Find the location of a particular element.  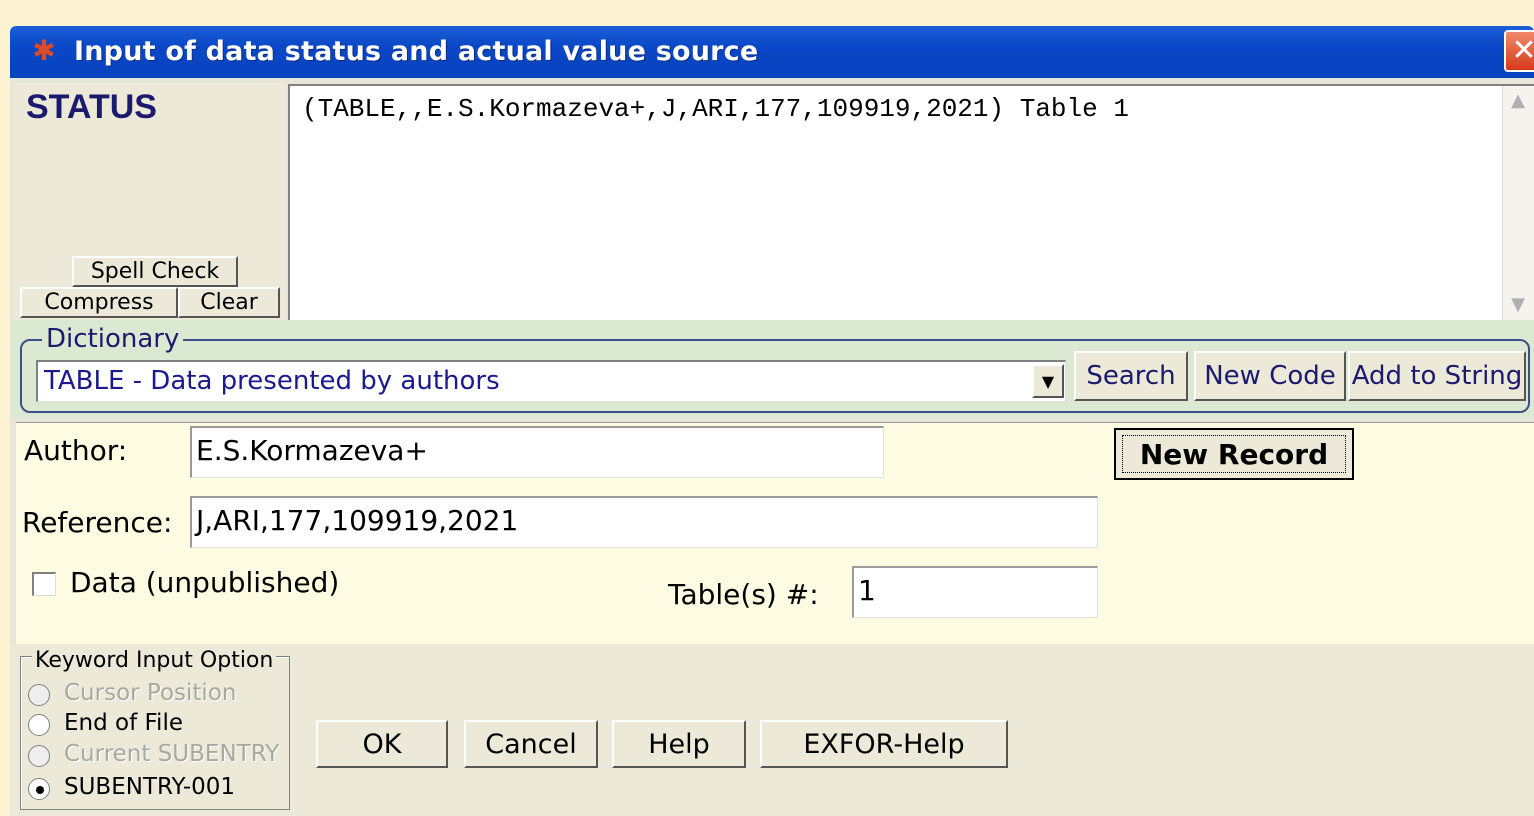

radio-label-current-subentry: Current SUBENTRY is located at coordinates (172, 754).